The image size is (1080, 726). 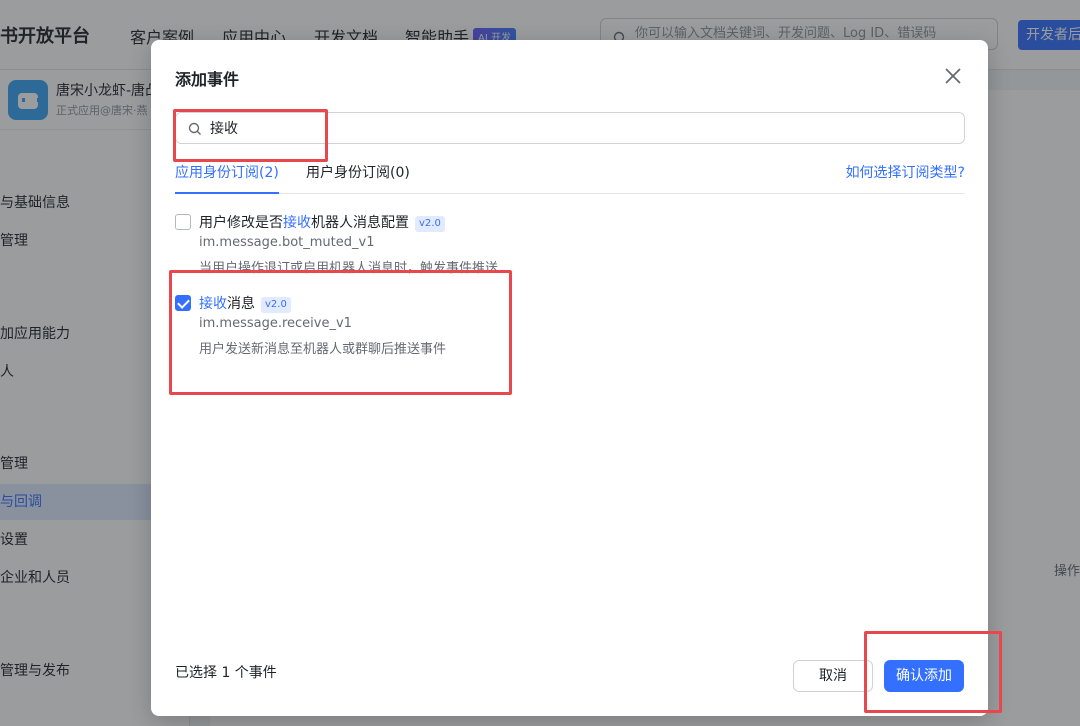 I want to click on close-button, so click(x=953, y=76).